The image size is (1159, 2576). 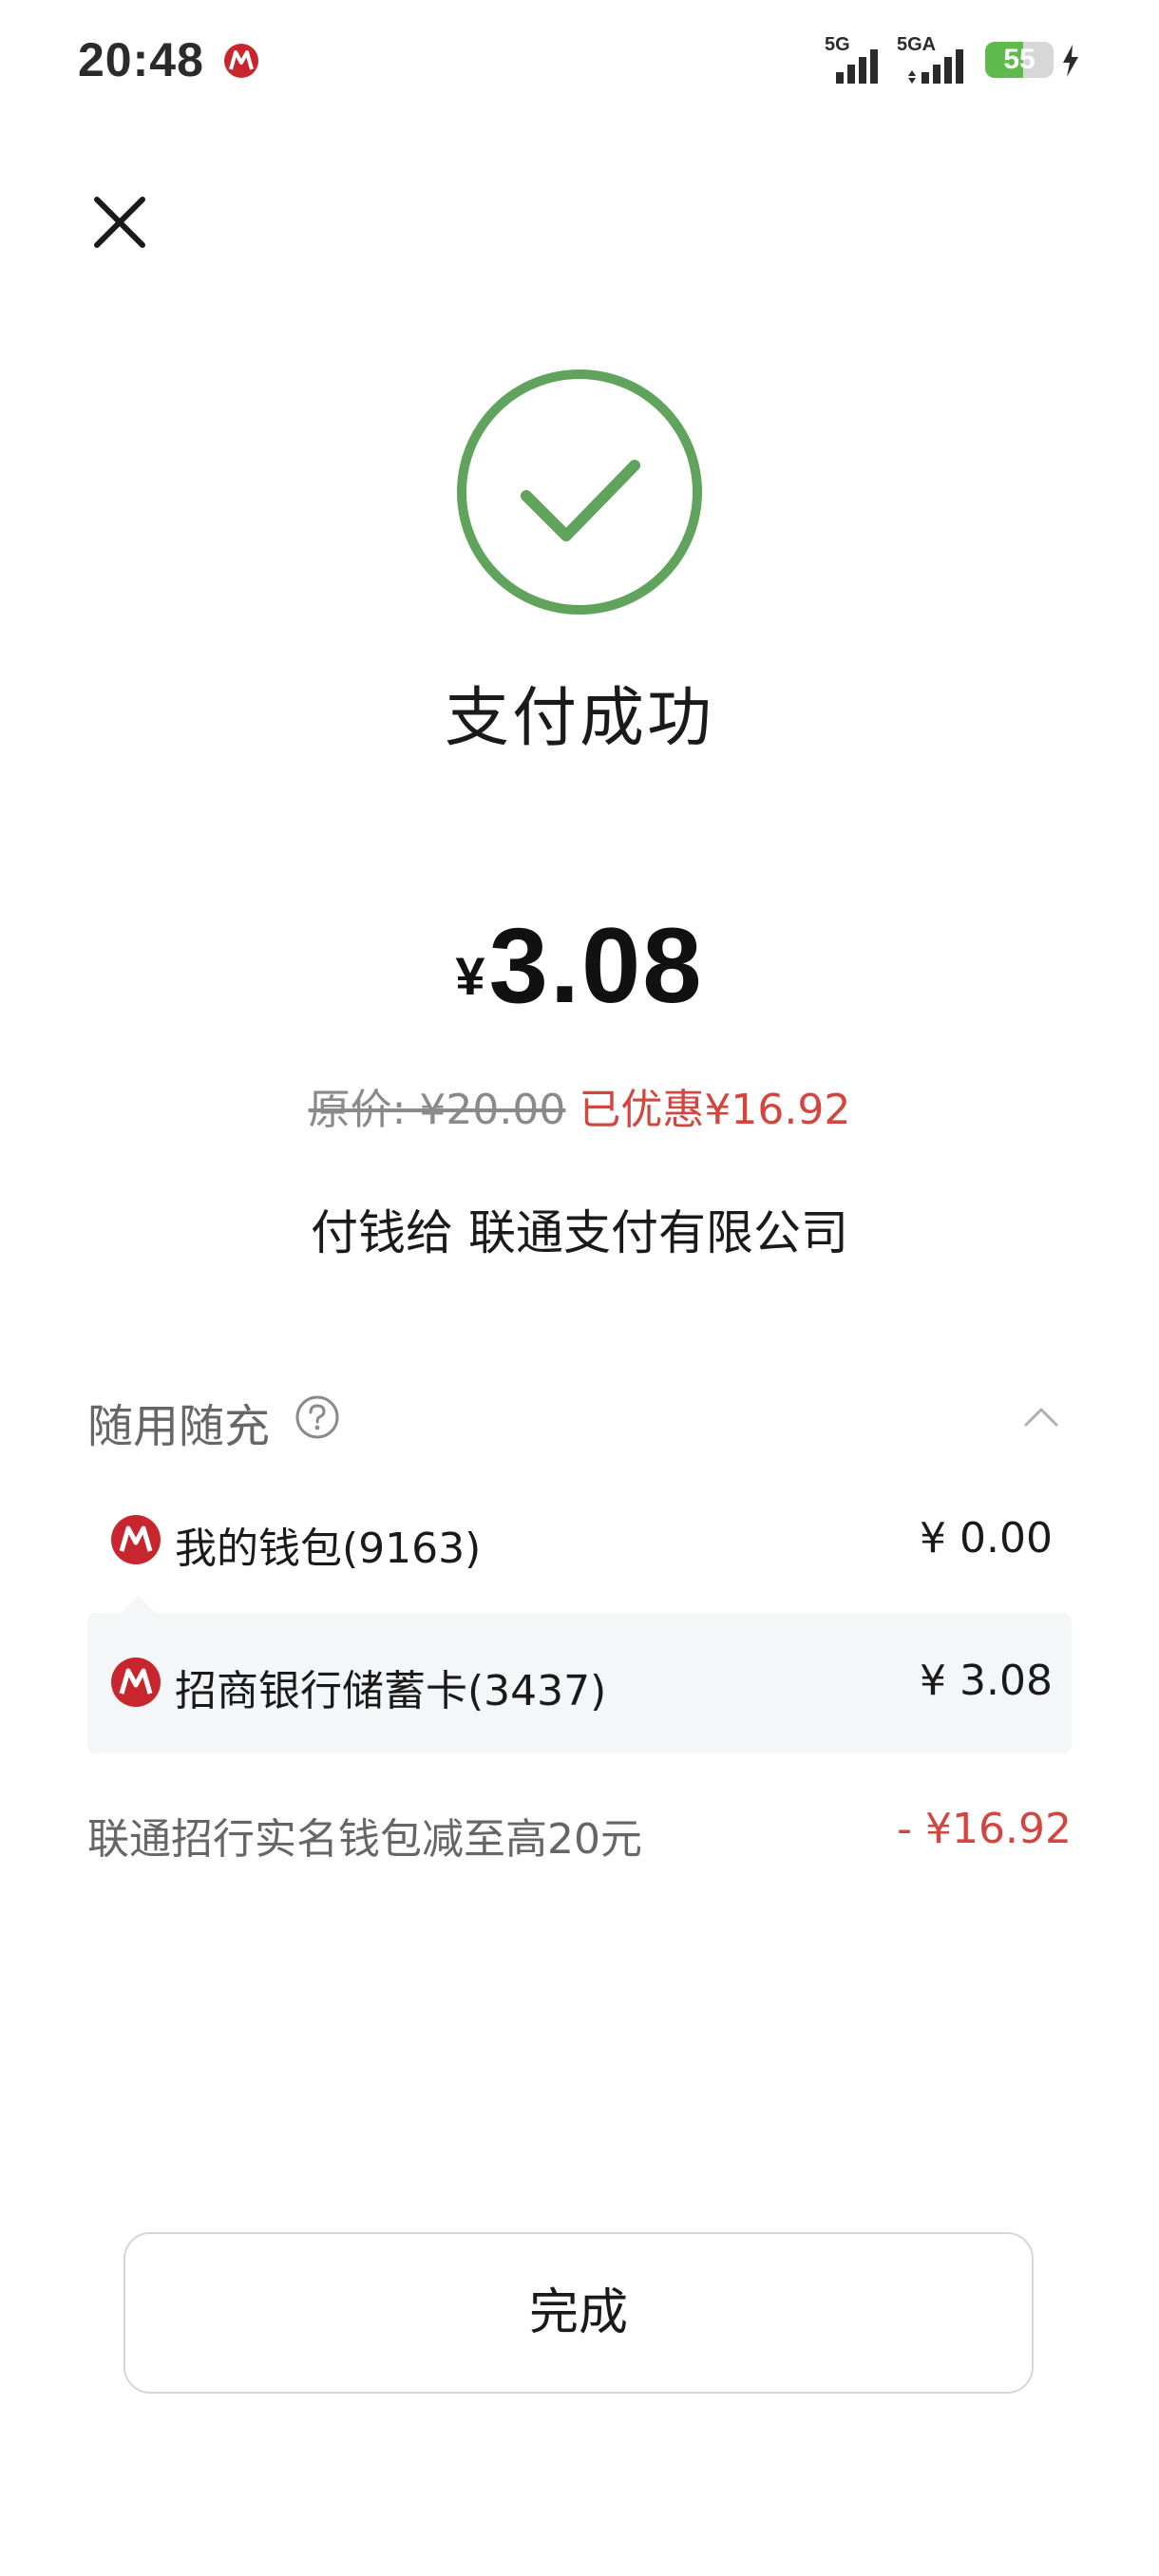 What do you see at coordinates (579, 1232) in the screenshot?
I see `payee: 付钱给 联通支付有限公司` at bounding box center [579, 1232].